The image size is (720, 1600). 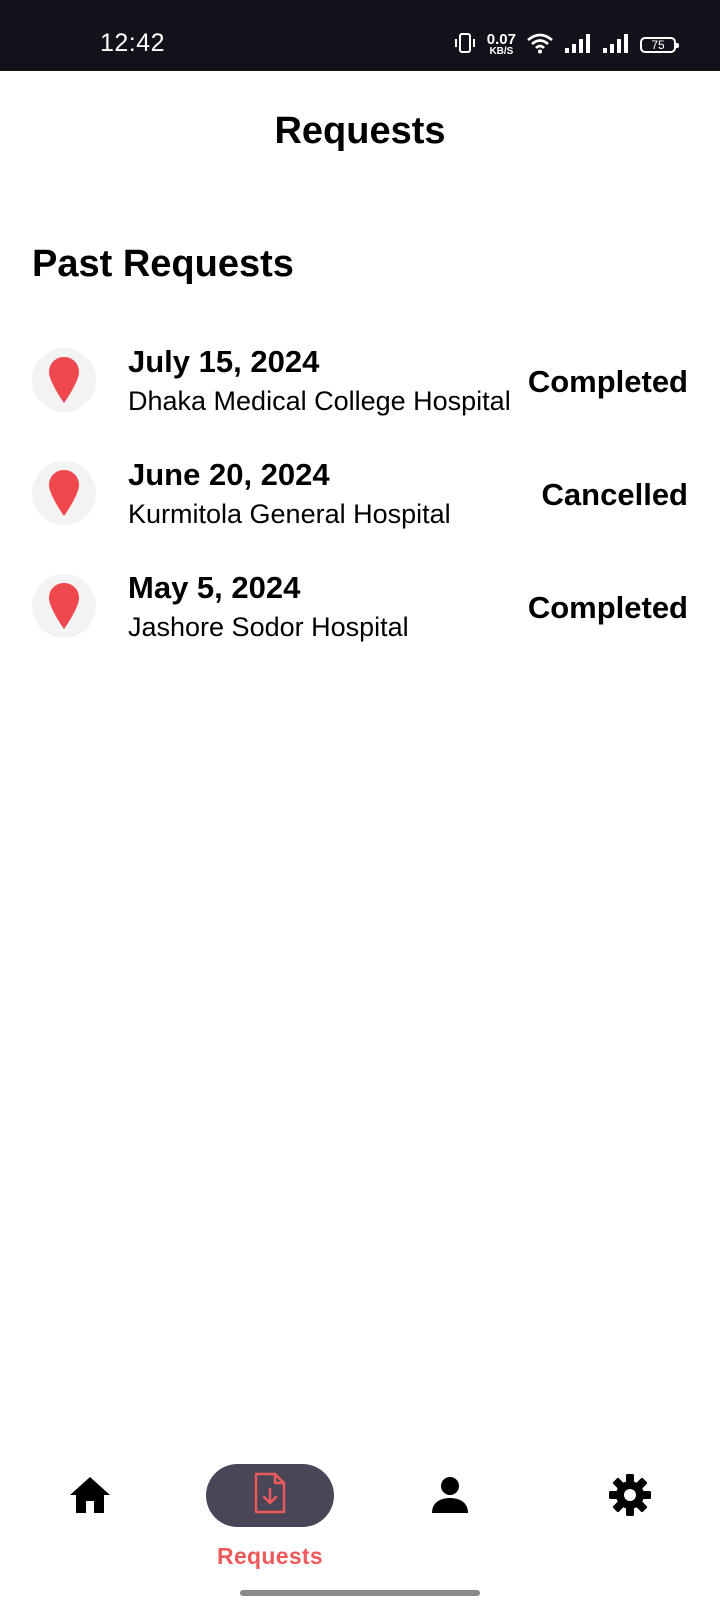 What do you see at coordinates (360, 35) in the screenshot?
I see `status-bar: 12:42 0.07 KB/S 75` at bounding box center [360, 35].